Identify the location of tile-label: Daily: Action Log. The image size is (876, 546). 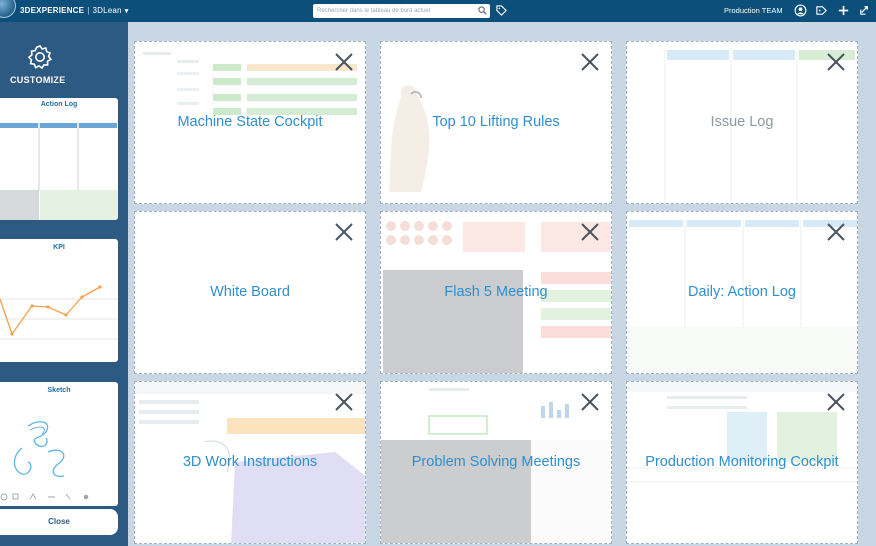
(741, 292).